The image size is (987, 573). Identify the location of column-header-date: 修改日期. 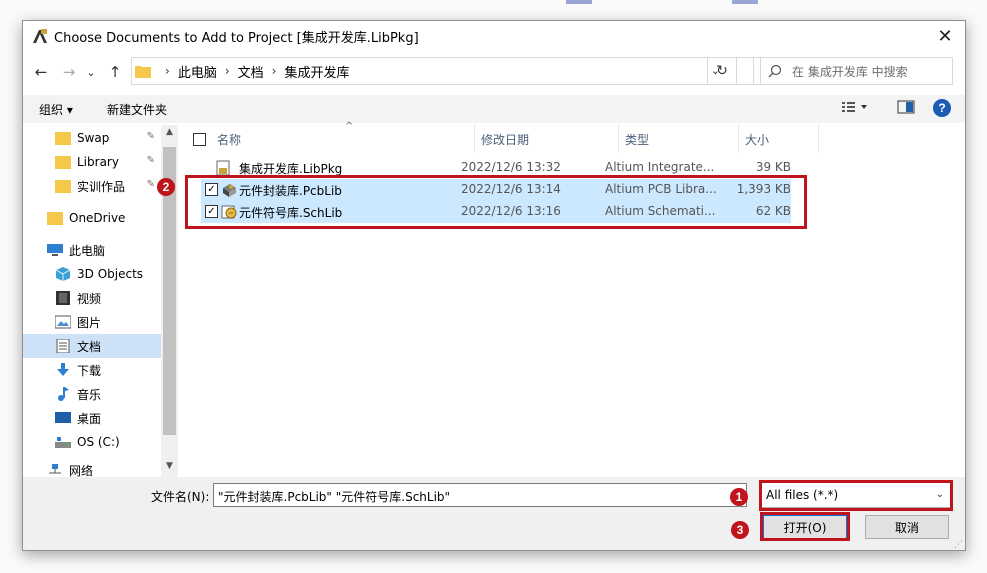
(547, 139).